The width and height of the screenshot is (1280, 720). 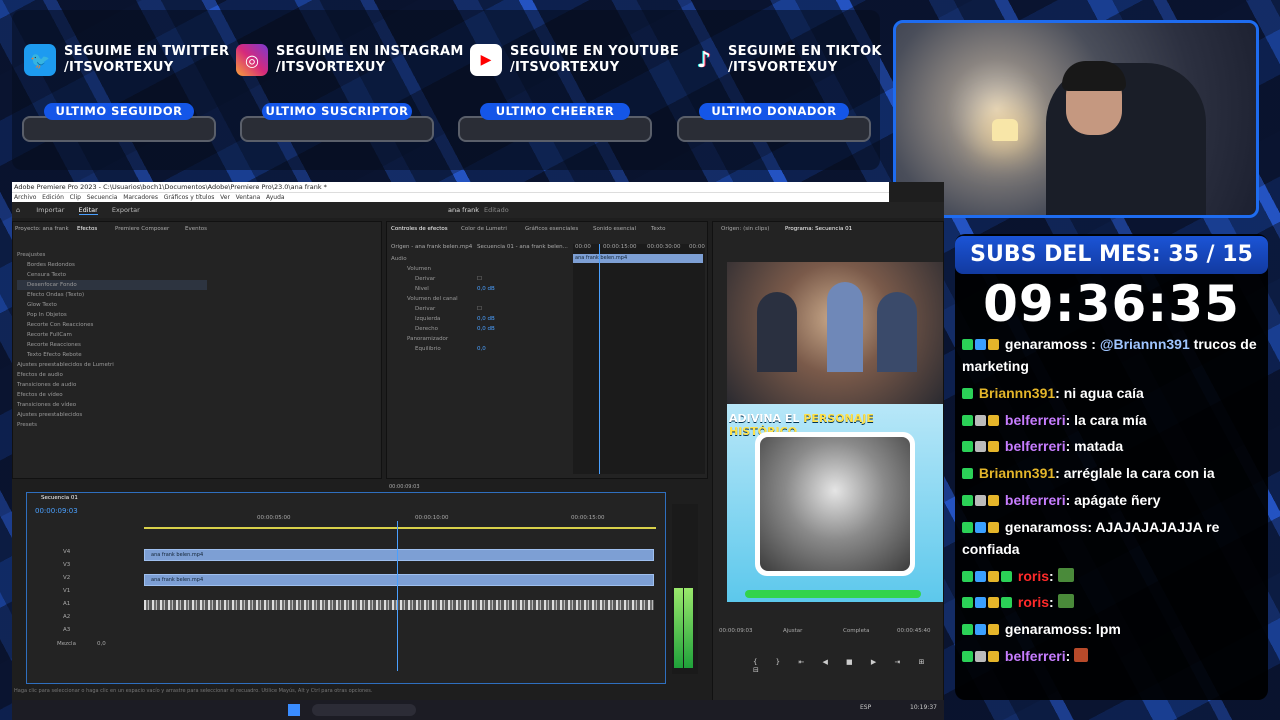 What do you see at coordinates (364, 710) in the screenshot?
I see `taskbar-search` at bounding box center [364, 710].